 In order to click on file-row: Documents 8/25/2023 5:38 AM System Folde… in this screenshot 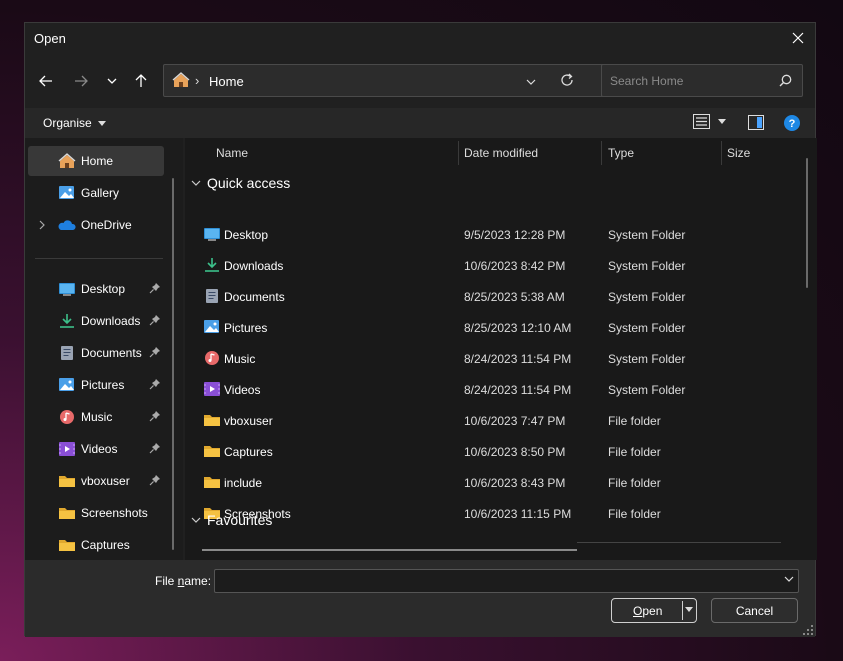, I will do `click(485, 296)`.